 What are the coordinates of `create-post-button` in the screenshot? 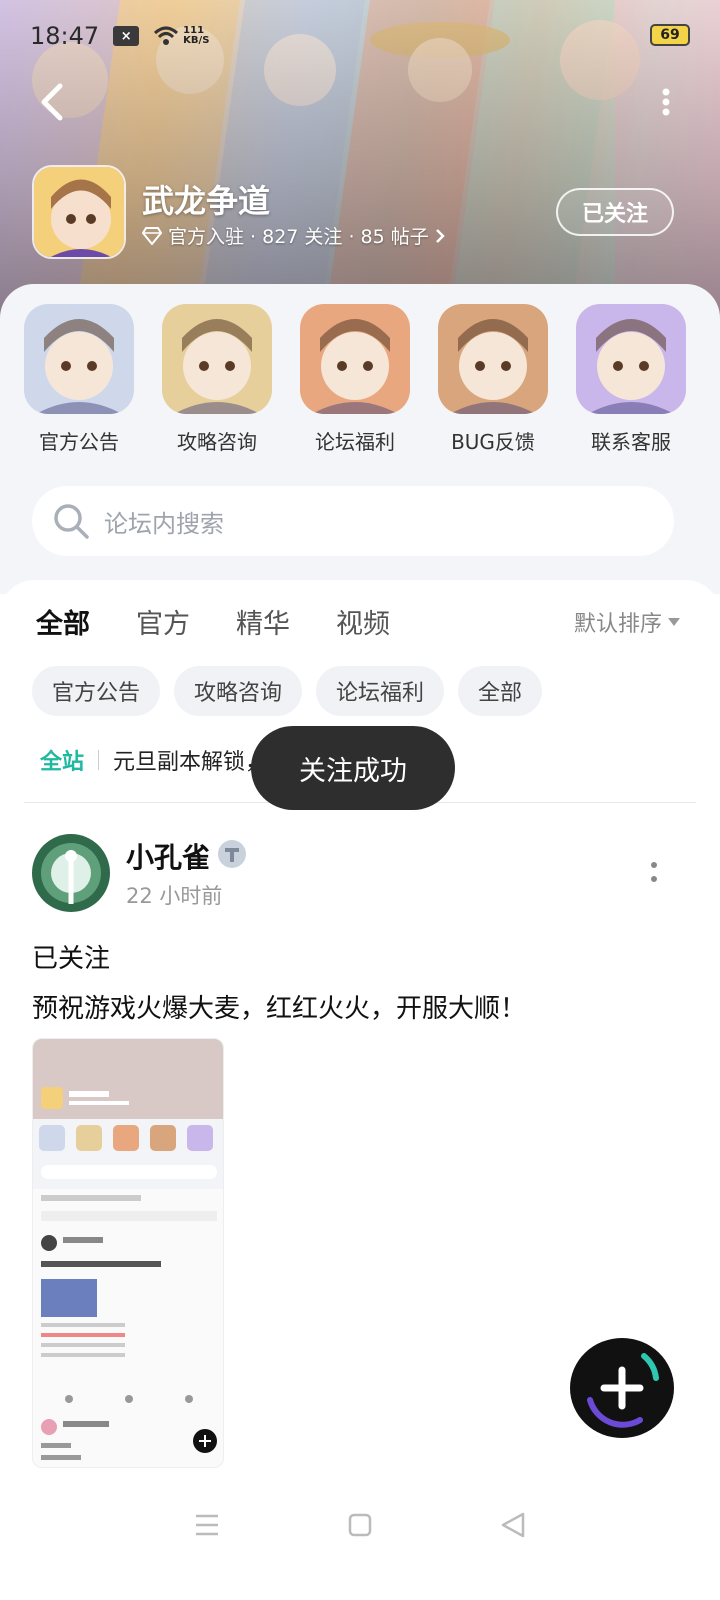 It's located at (622, 1388).